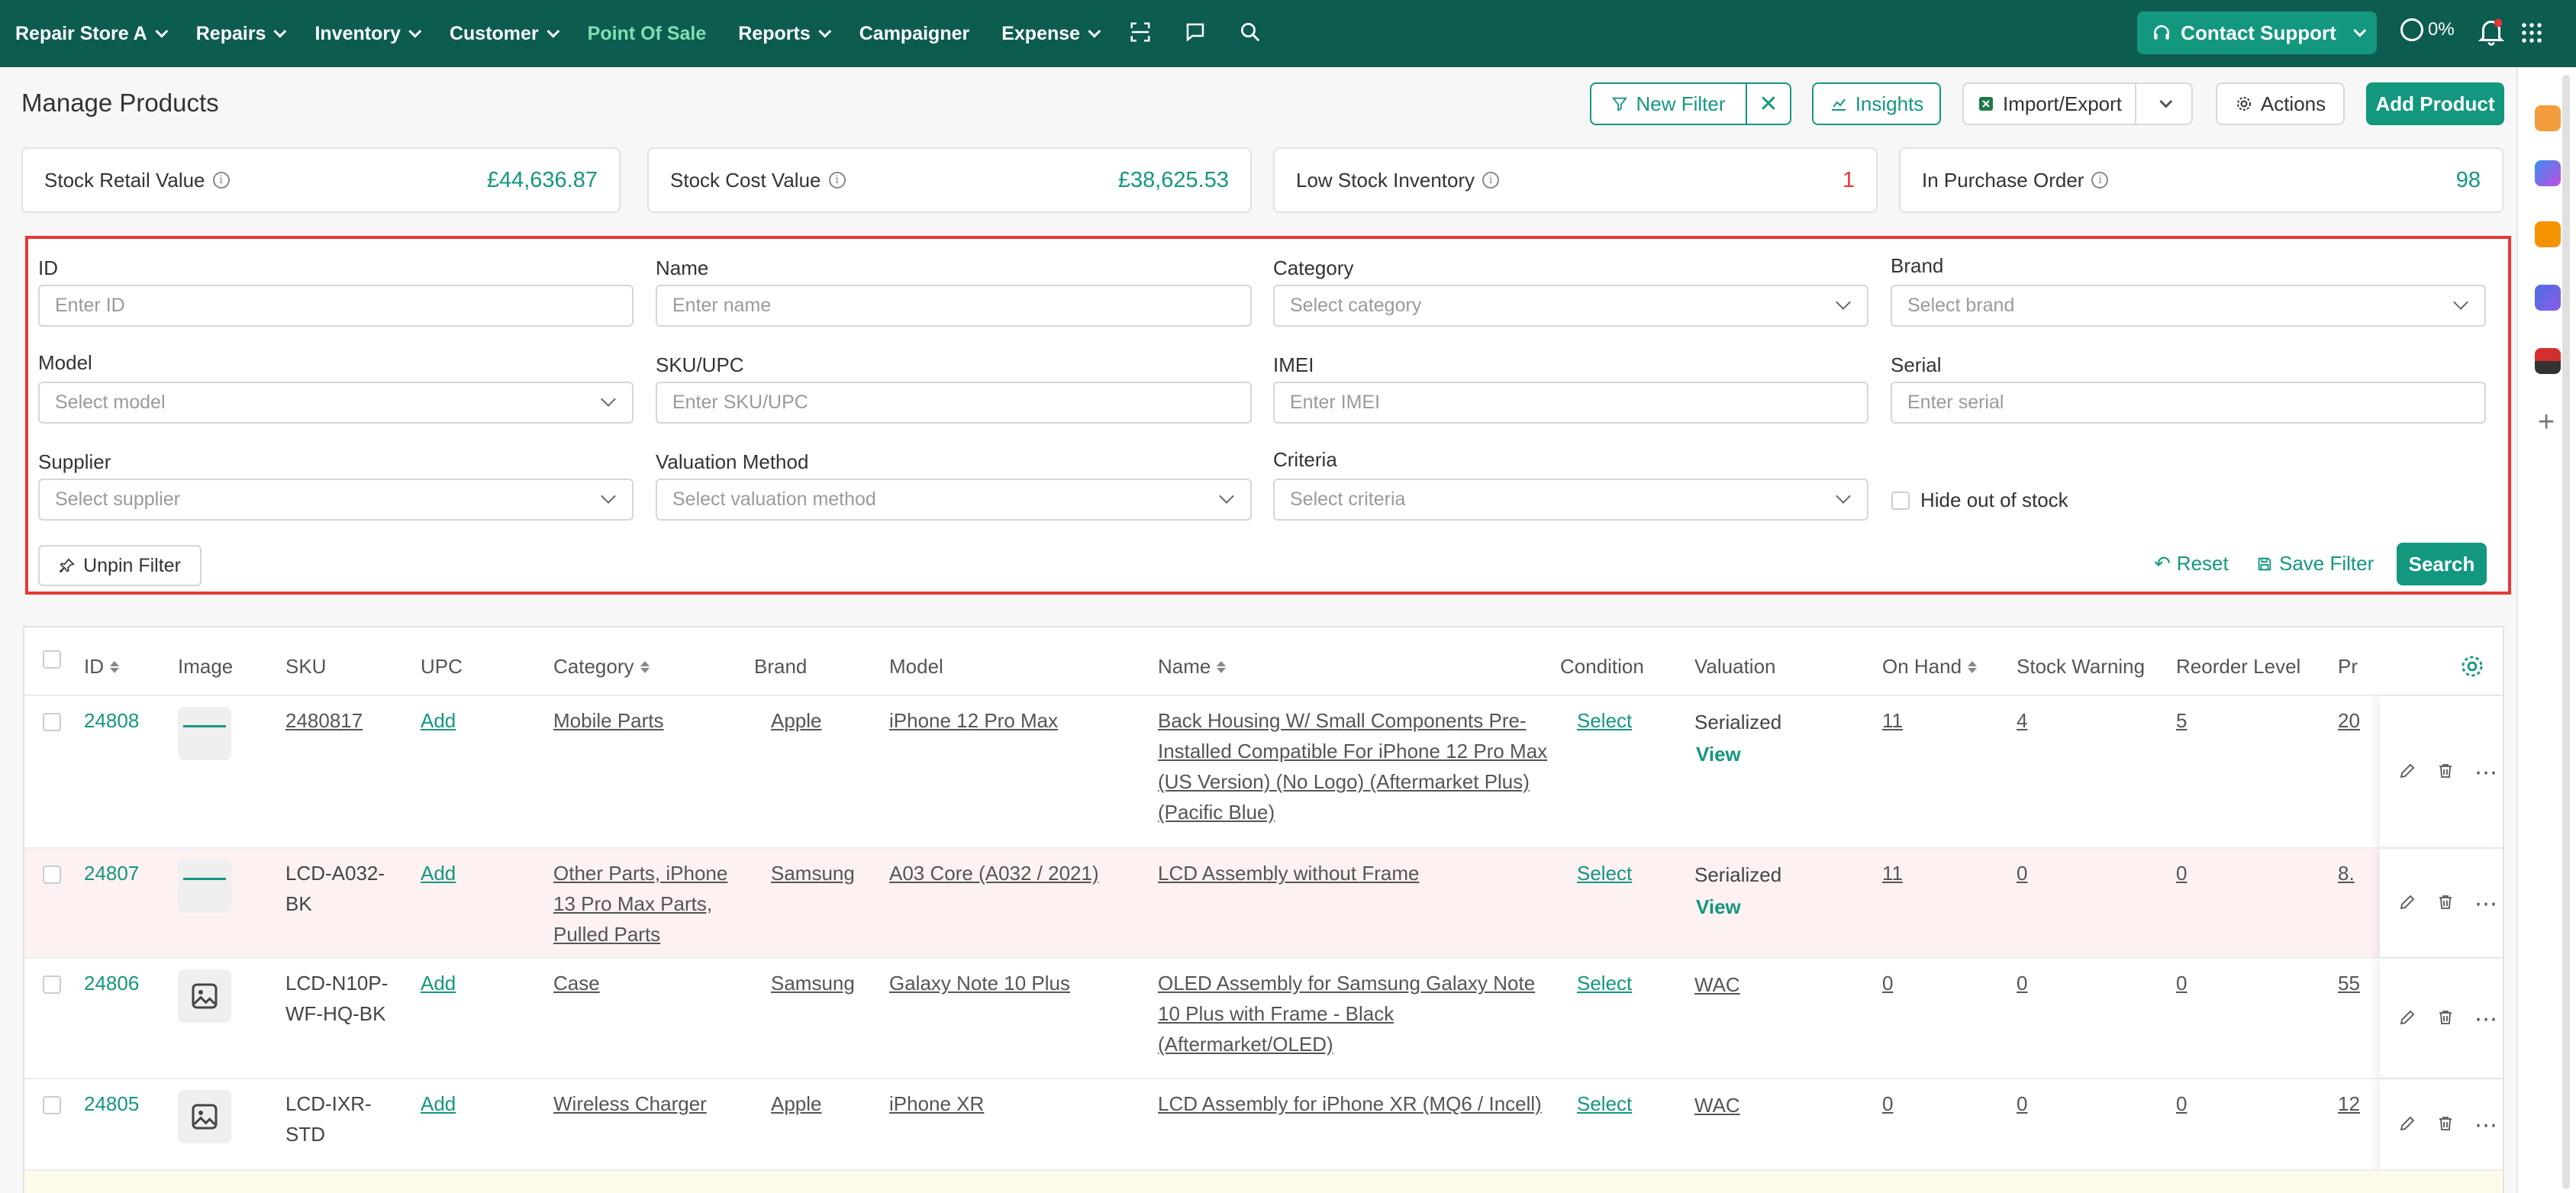 This screenshot has width=2576, height=1193. I want to click on imei-input: Enter IMEI, so click(1571, 403).